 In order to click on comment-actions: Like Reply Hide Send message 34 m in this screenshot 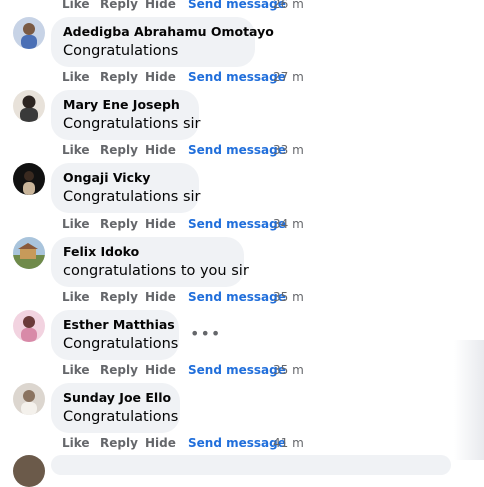, I will do `click(183, 224)`.